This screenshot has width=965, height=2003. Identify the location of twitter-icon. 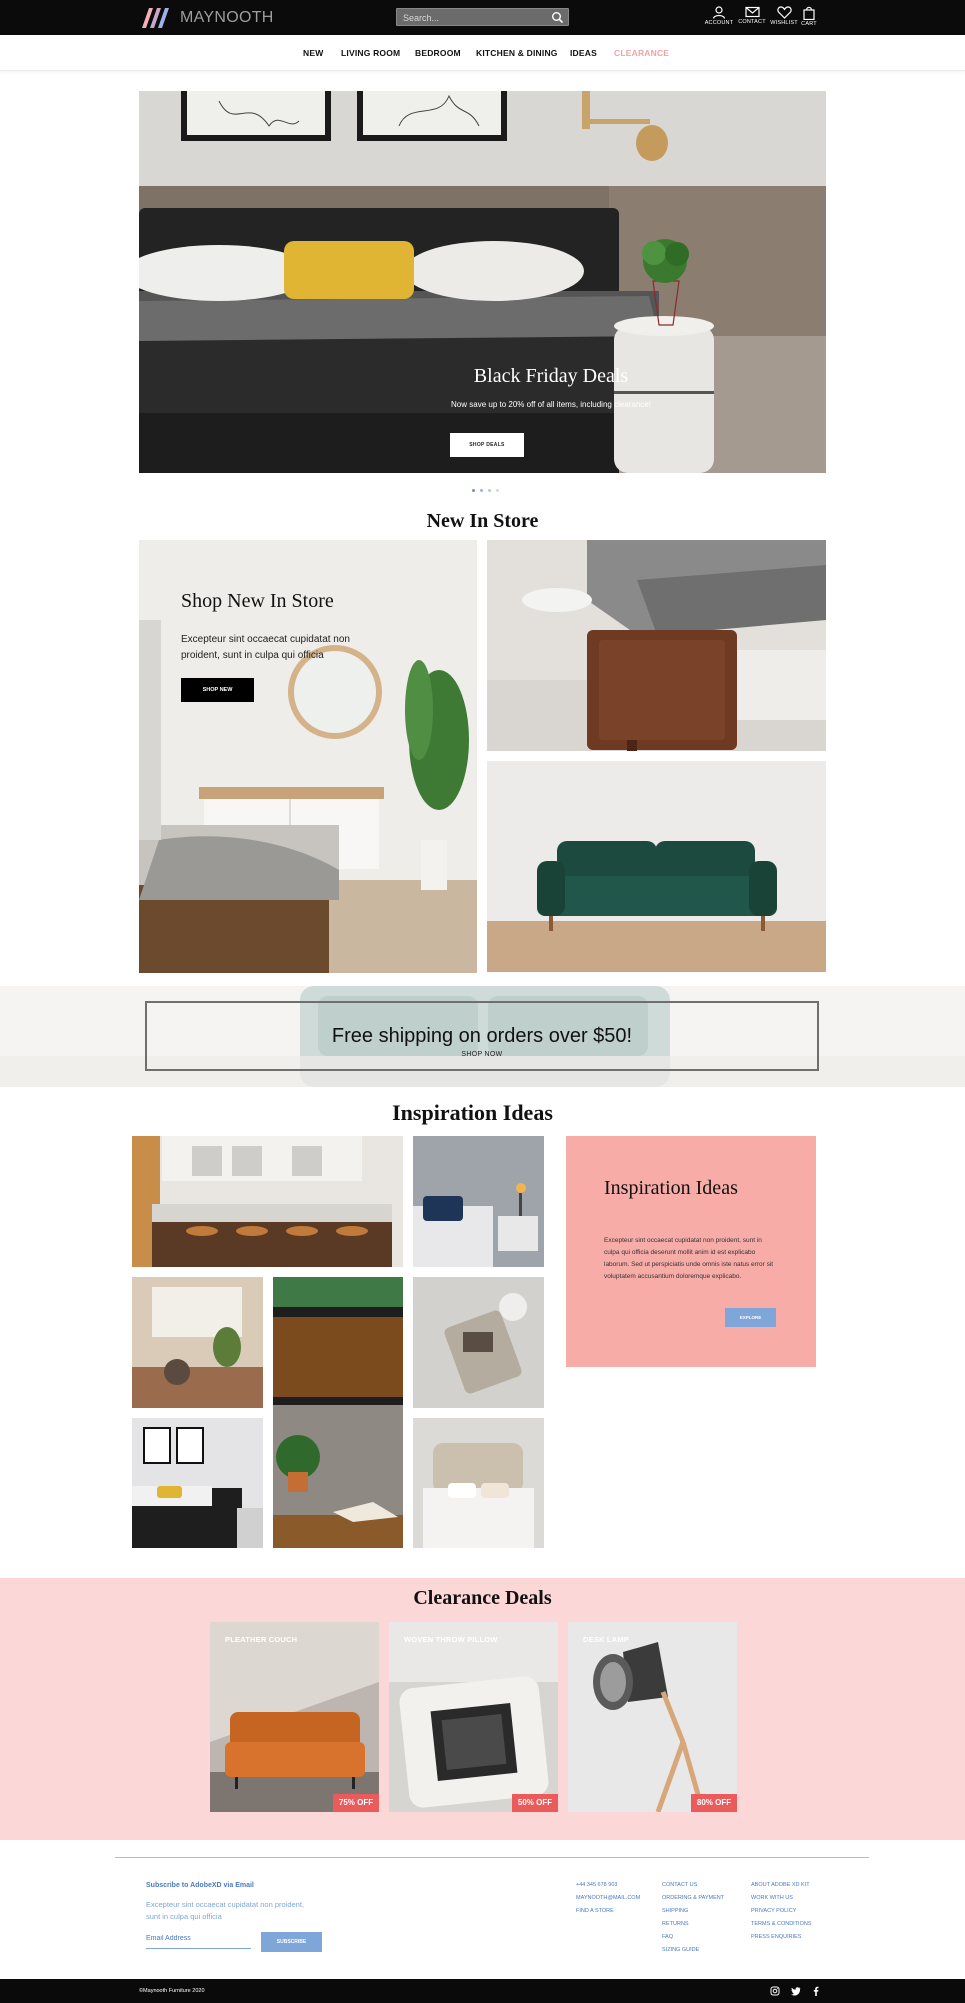
(796, 1991).